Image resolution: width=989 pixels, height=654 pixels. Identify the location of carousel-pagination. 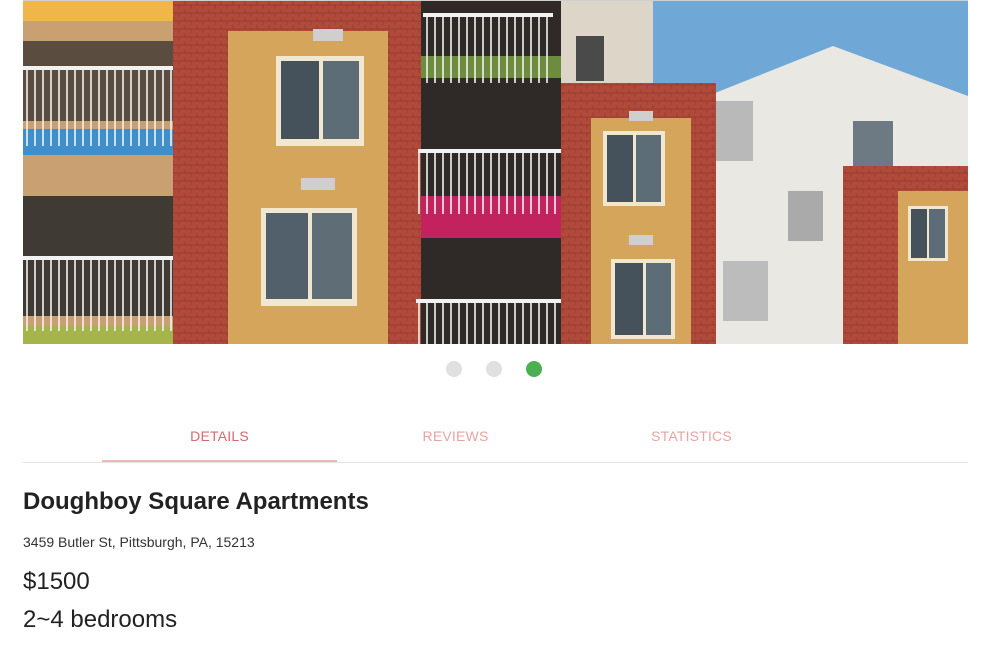
(494, 369).